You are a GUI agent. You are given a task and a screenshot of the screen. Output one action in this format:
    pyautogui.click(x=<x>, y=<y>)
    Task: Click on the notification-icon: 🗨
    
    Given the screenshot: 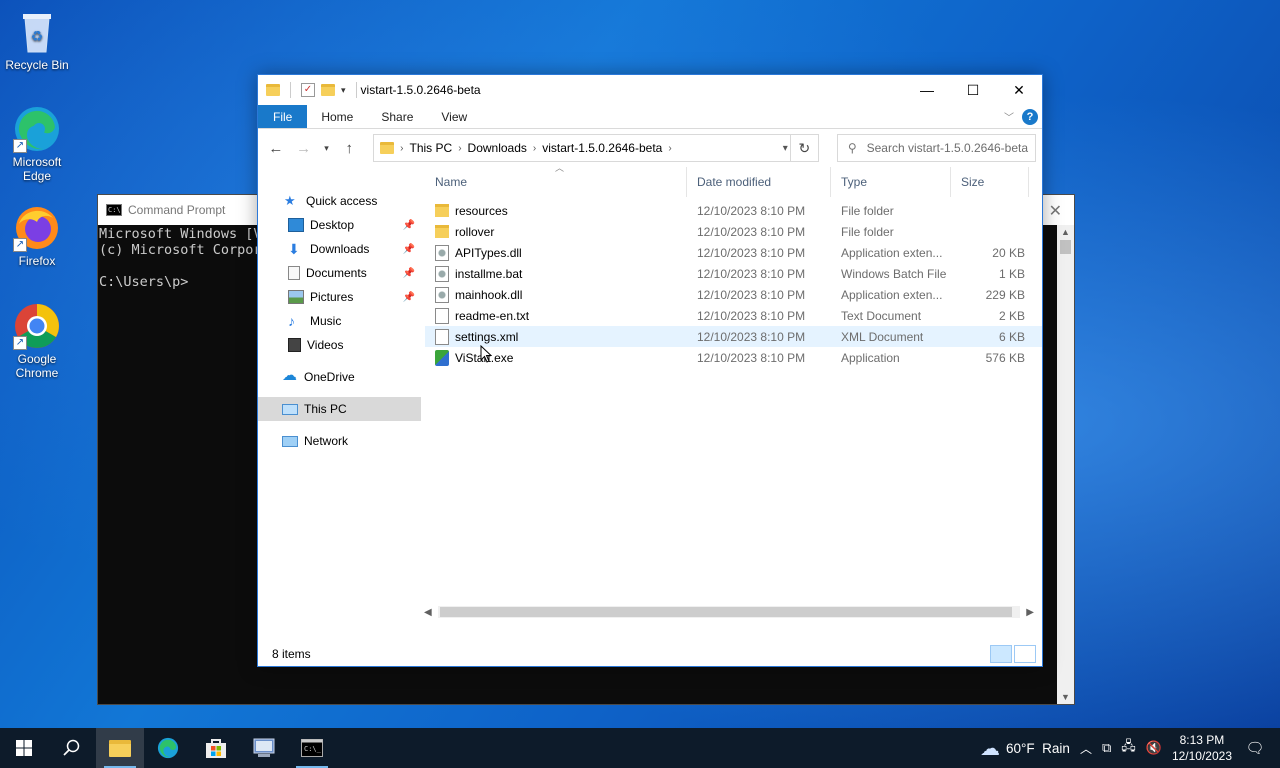 What is the action you would take?
    pyautogui.click(x=1255, y=748)
    